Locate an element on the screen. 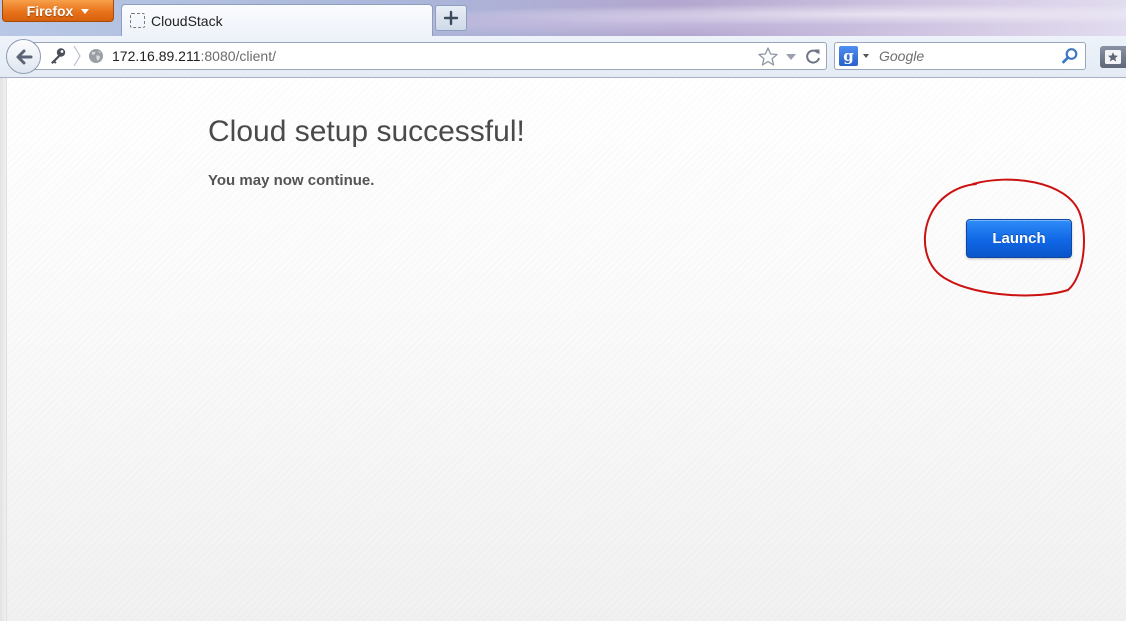  identity-key-icon is located at coordinates (58, 56).